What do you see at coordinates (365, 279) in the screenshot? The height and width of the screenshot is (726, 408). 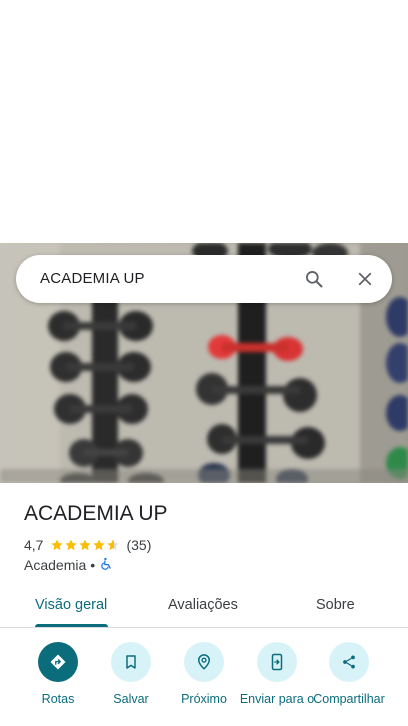 I see `close-icon` at bounding box center [365, 279].